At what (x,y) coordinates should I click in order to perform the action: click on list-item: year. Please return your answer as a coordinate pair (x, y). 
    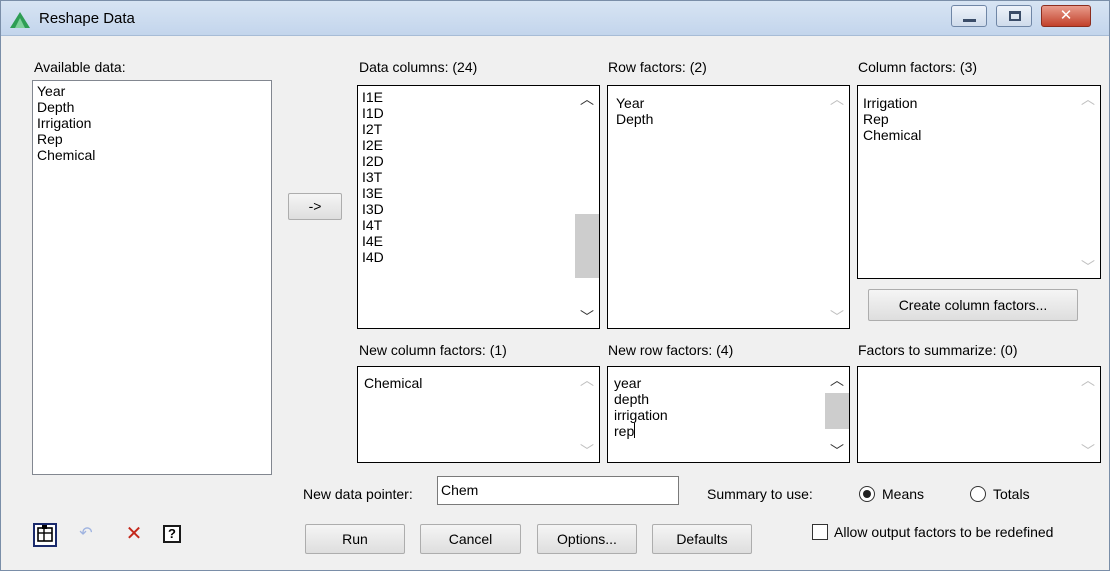
    Looking at the image, I should click on (641, 383).